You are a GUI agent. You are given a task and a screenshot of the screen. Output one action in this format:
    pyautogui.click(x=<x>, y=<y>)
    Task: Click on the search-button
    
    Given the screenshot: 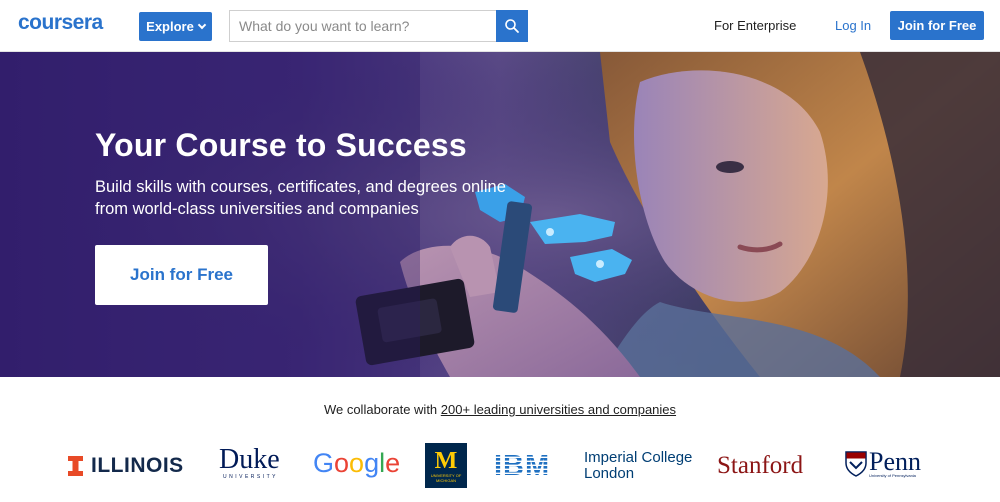 What is the action you would take?
    pyautogui.click(x=512, y=26)
    